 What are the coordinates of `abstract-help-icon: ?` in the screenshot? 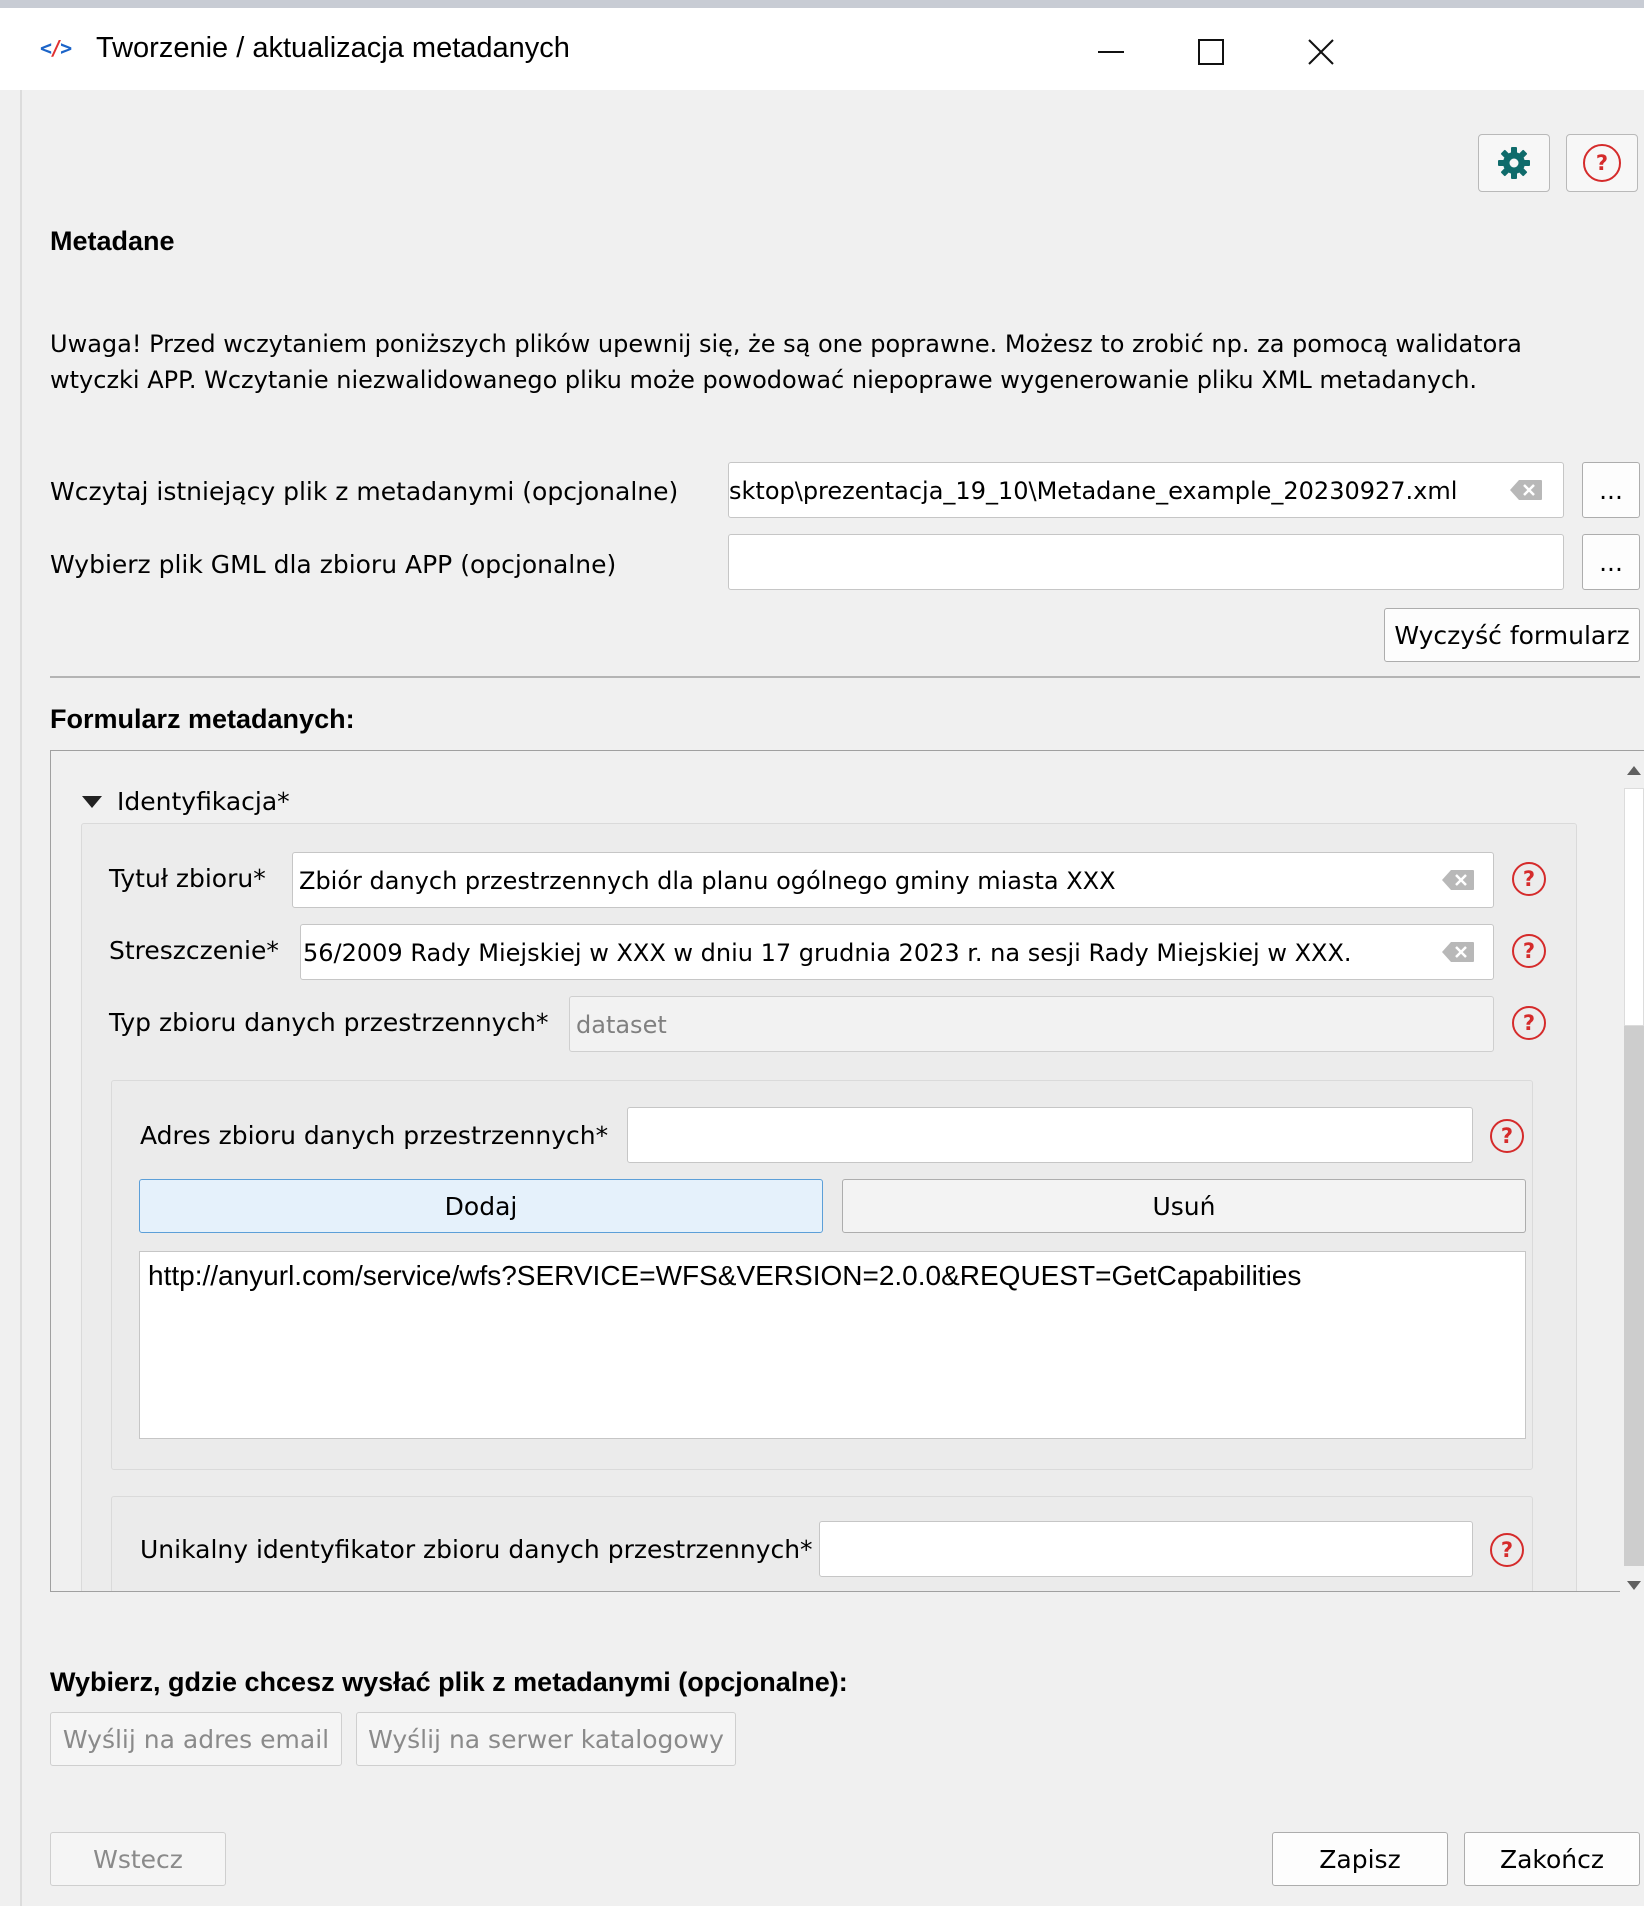 It's located at (1529, 951).